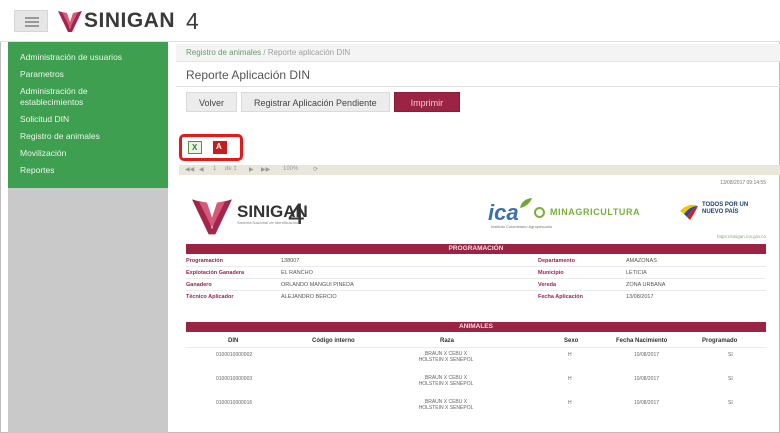  I want to click on viewer-last-page-icon: ▶▶, so click(265, 169).